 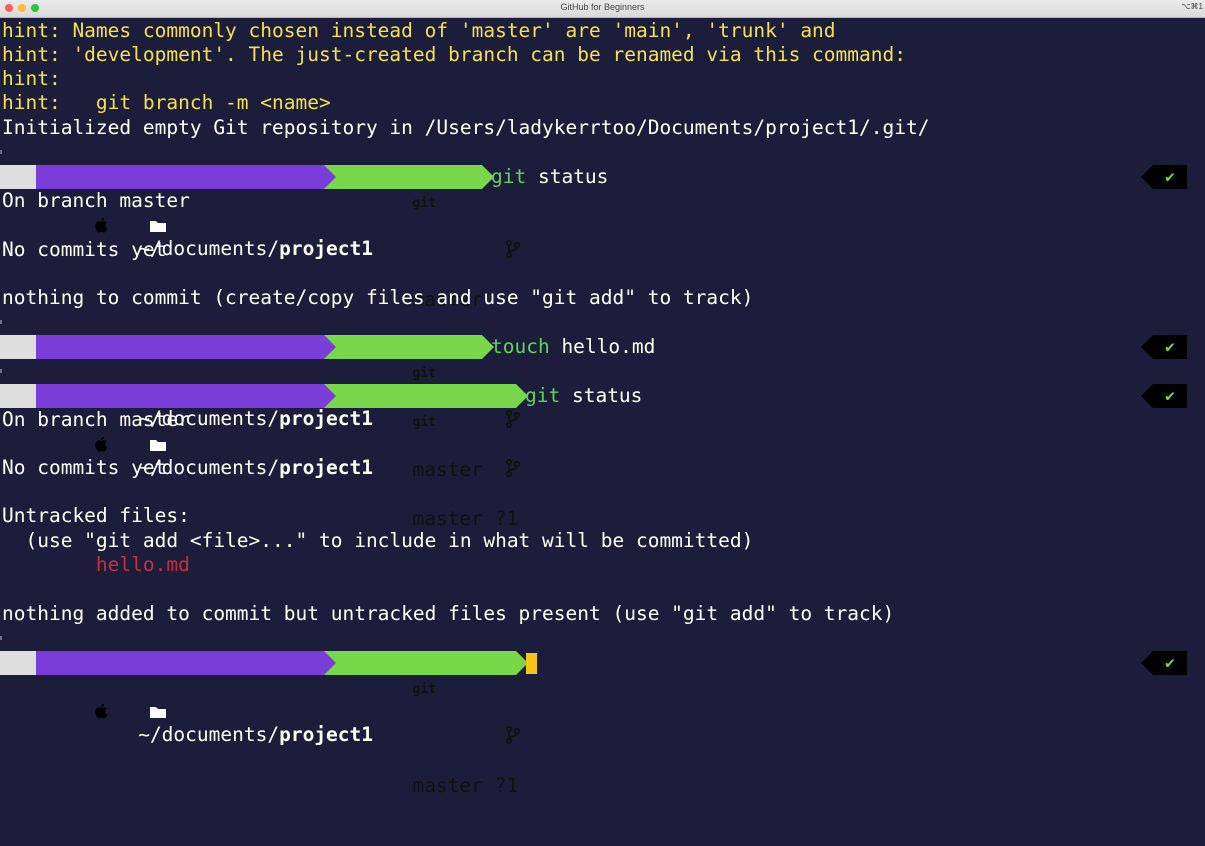 What do you see at coordinates (520, 346) in the screenshot?
I see `command-name: touch` at bounding box center [520, 346].